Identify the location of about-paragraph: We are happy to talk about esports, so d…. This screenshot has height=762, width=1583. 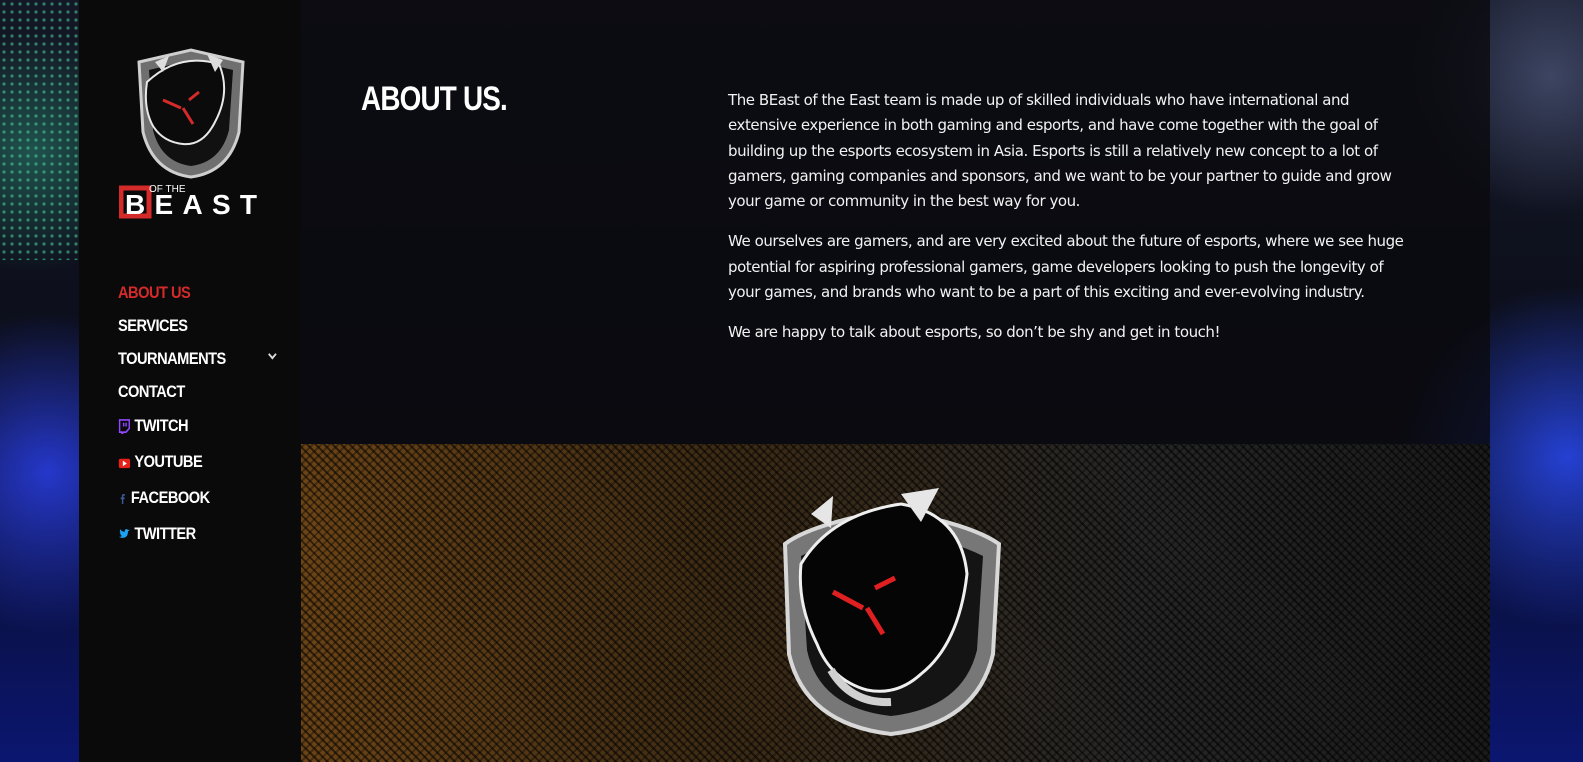
(974, 332).